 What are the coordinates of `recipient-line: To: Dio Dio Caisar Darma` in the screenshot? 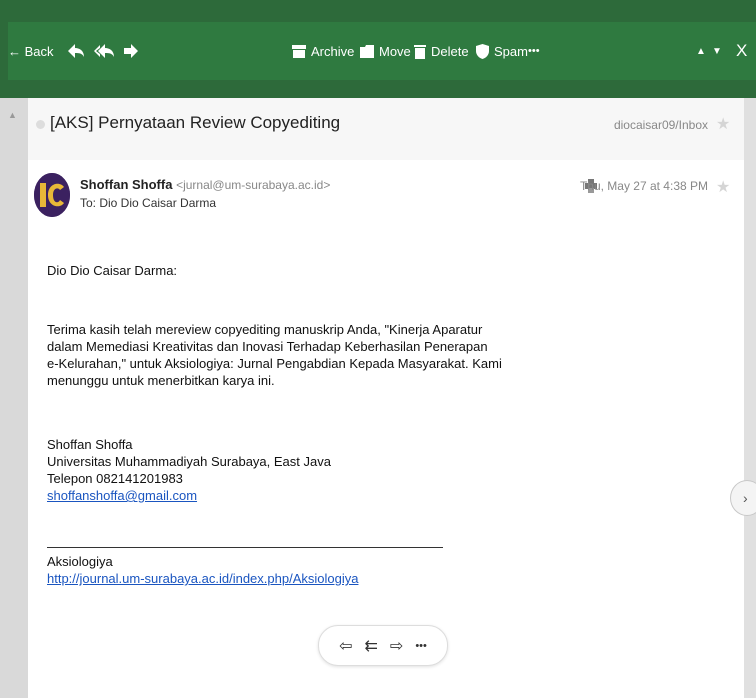 It's located at (148, 203).